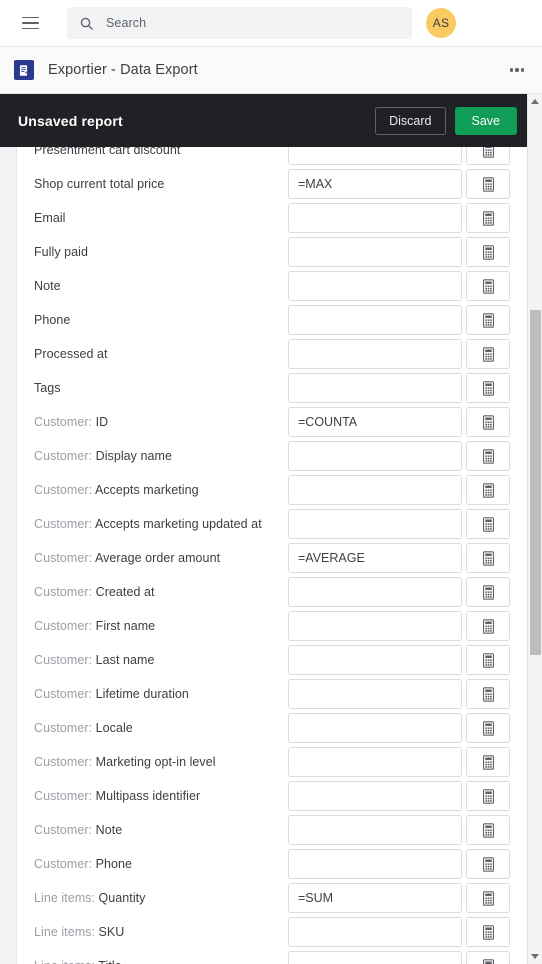 The width and height of the screenshot is (542, 964). What do you see at coordinates (161, 898) in the screenshot?
I see `field-row-label: Line items: Quantity` at bounding box center [161, 898].